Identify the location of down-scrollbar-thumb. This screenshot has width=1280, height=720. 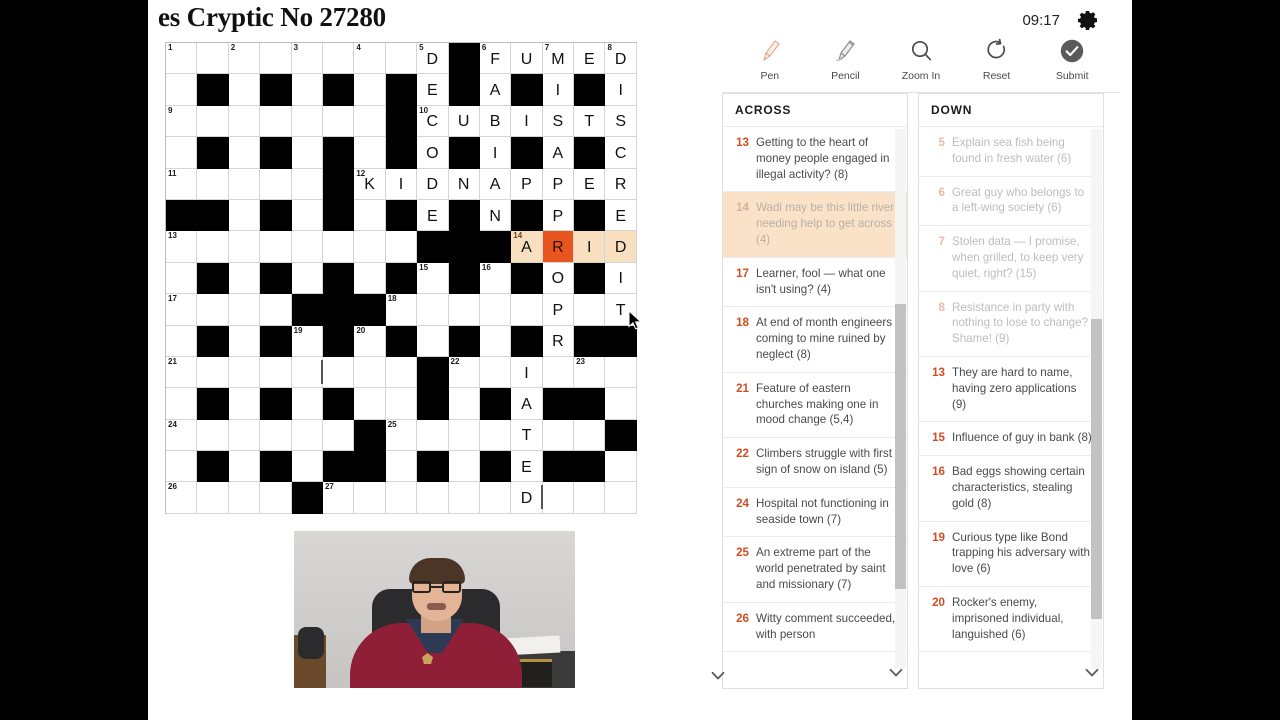
(1096, 469).